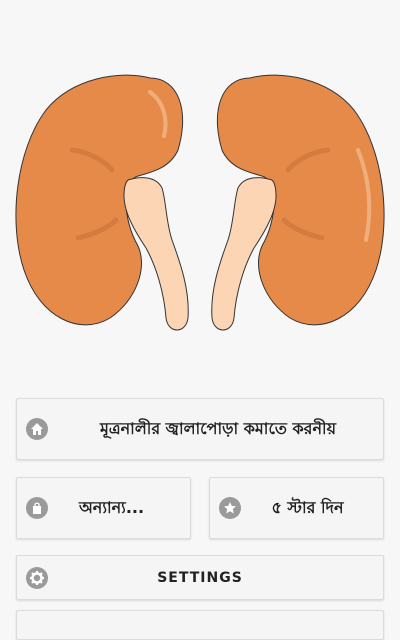 The width and height of the screenshot is (400, 640). Describe the element at coordinates (296, 508) in the screenshot. I see `rate-five-star-button: ৫ স্টার দিন` at that location.